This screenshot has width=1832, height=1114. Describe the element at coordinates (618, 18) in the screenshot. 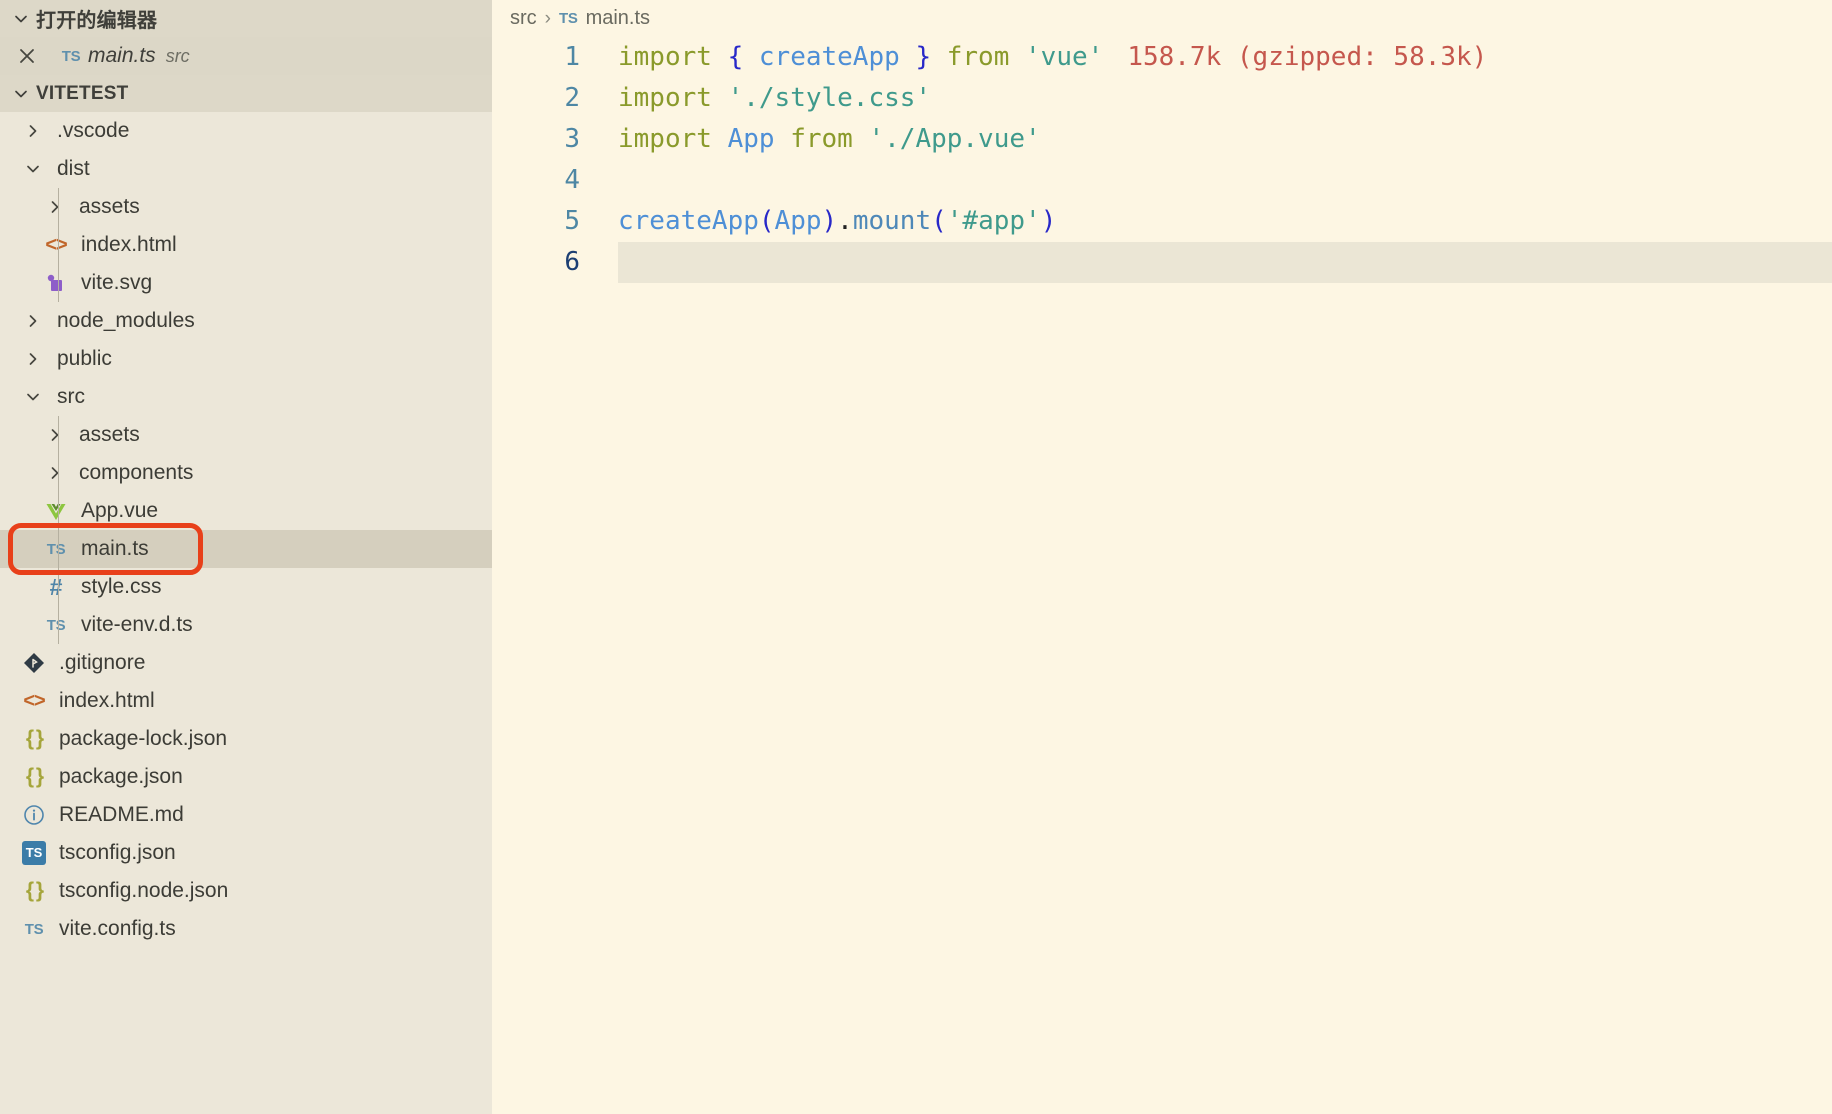

I see `breadcrumb-file: main.ts` at that location.